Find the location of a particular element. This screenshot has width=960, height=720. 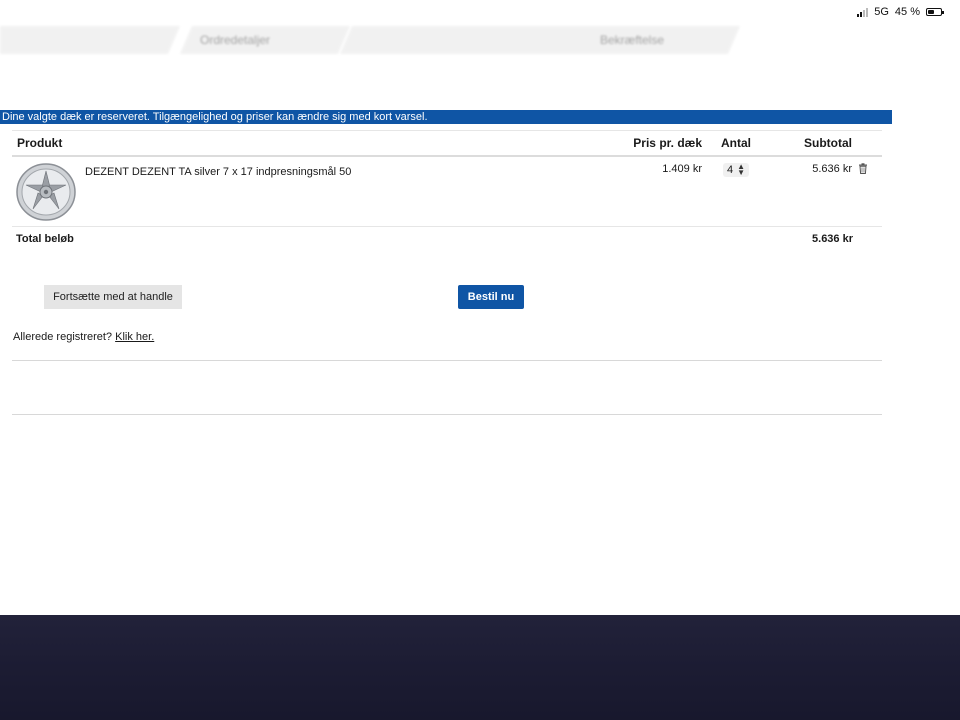

step-details: Ordredetaljer is located at coordinates (265, 40).